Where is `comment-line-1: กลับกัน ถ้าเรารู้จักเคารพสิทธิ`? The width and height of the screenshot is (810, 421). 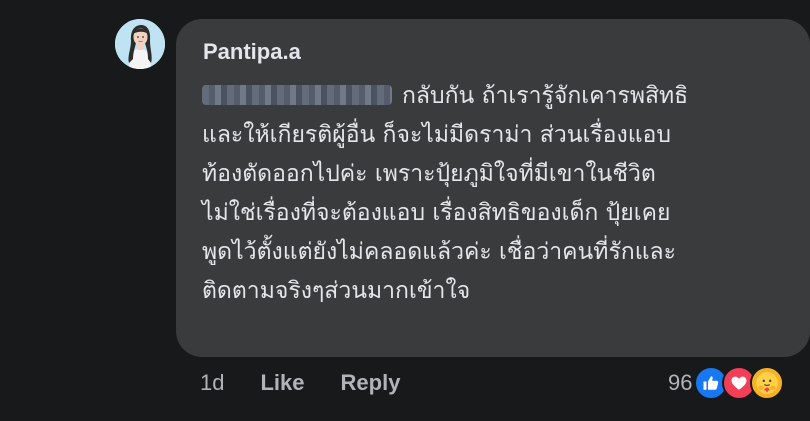
comment-line-1: กลับกัน ถ้าเรารู้จักเคารพสิทธิ is located at coordinates (502, 96).